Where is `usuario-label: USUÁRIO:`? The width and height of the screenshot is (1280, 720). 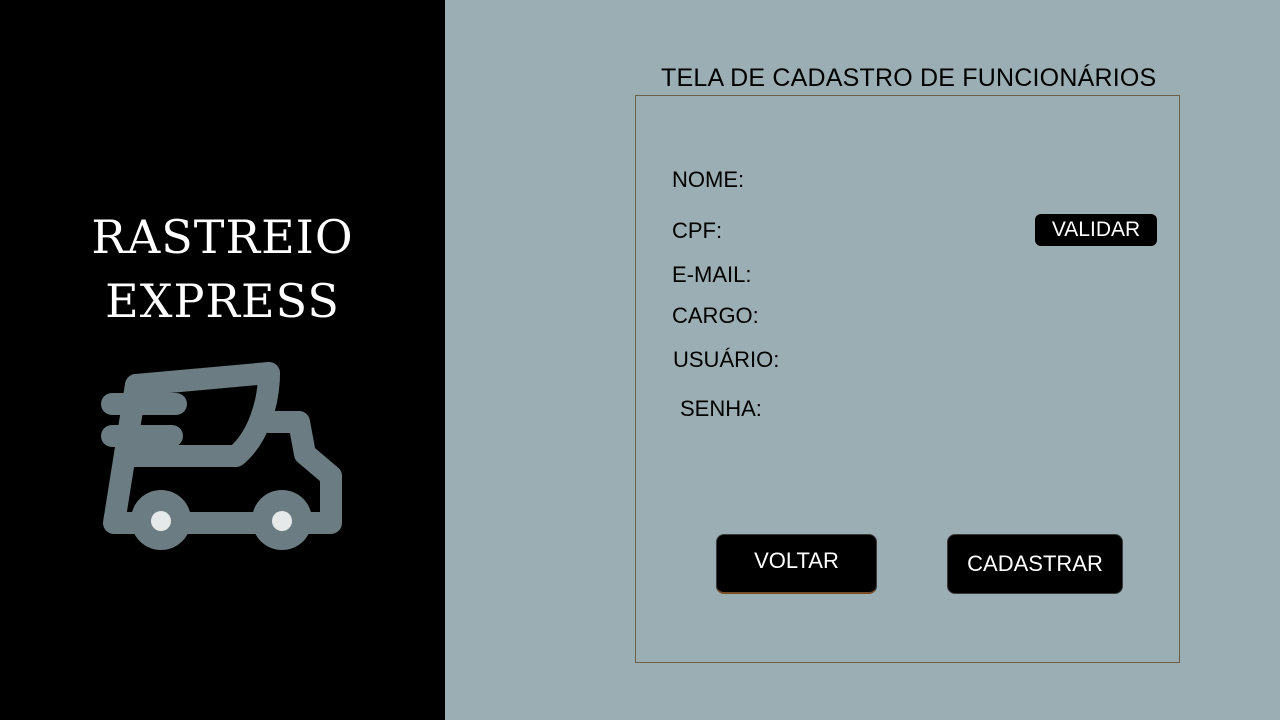
usuario-label: USUÁRIO: is located at coordinates (726, 359).